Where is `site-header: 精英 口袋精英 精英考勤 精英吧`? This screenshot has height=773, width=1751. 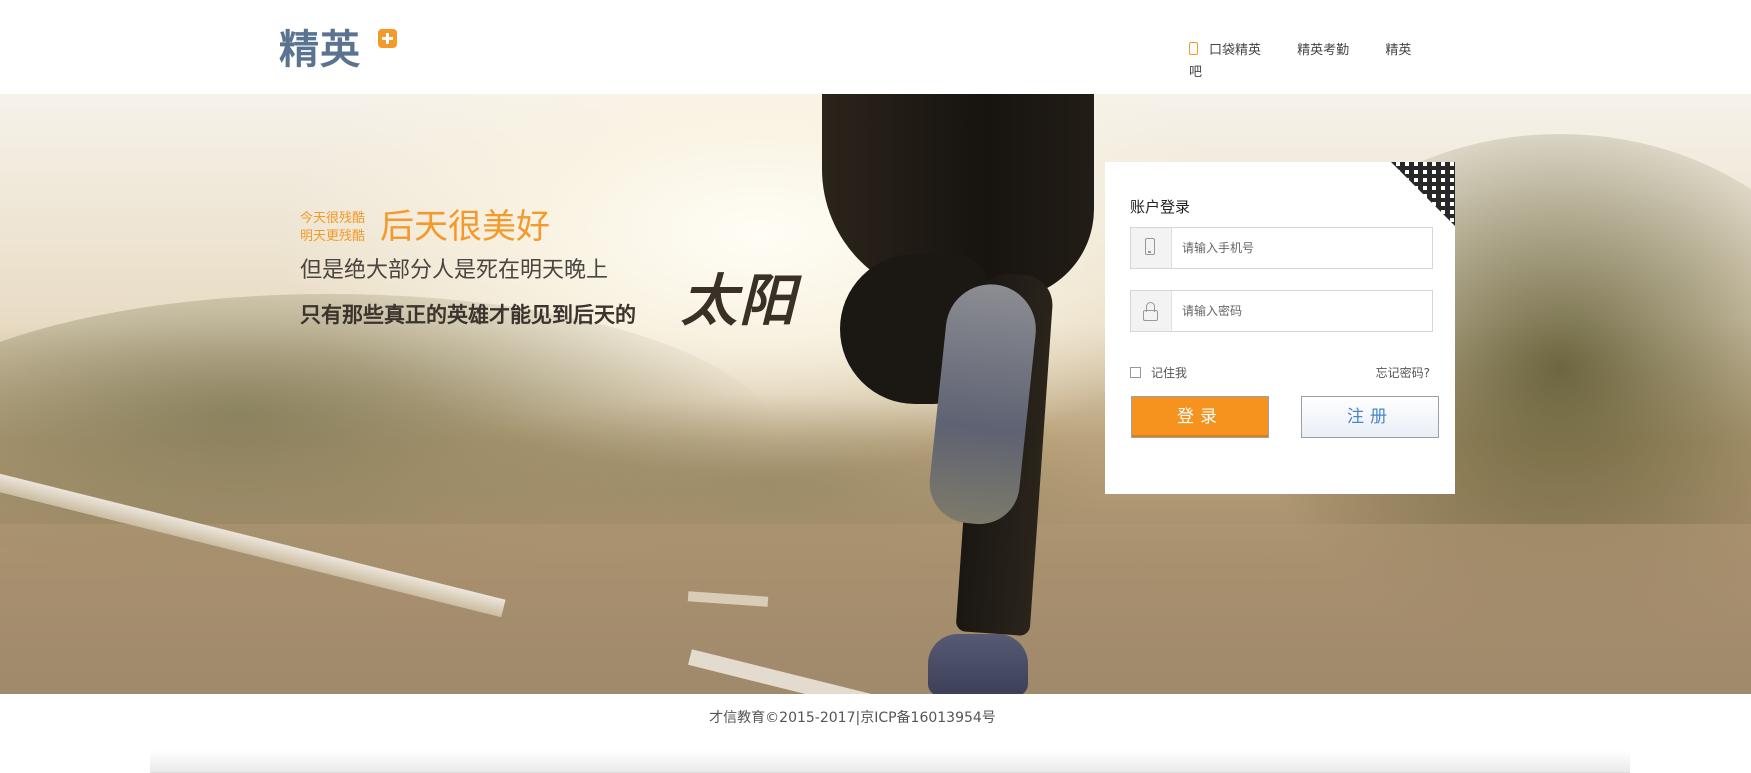
site-header: 精英 口袋精英 精英考勤 精英吧 is located at coordinates (875, 47).